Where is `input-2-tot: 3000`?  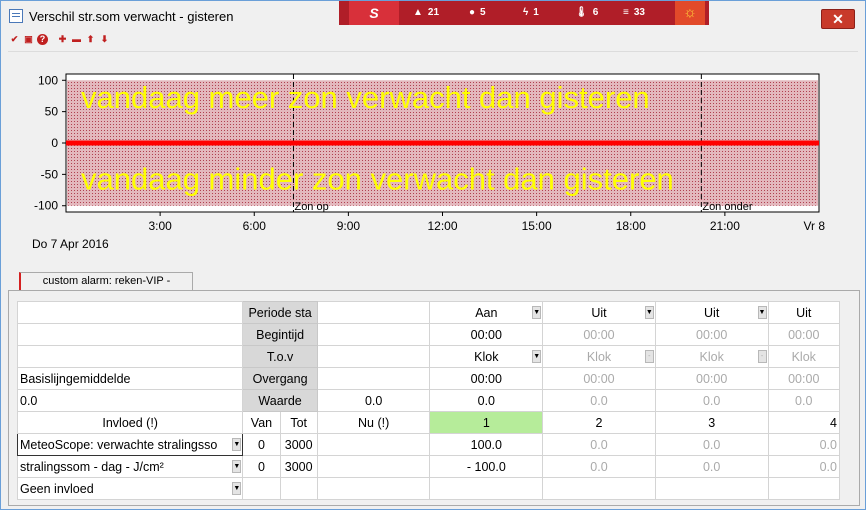
input-2-tot: 3000 is located at coordinates (298, 466).